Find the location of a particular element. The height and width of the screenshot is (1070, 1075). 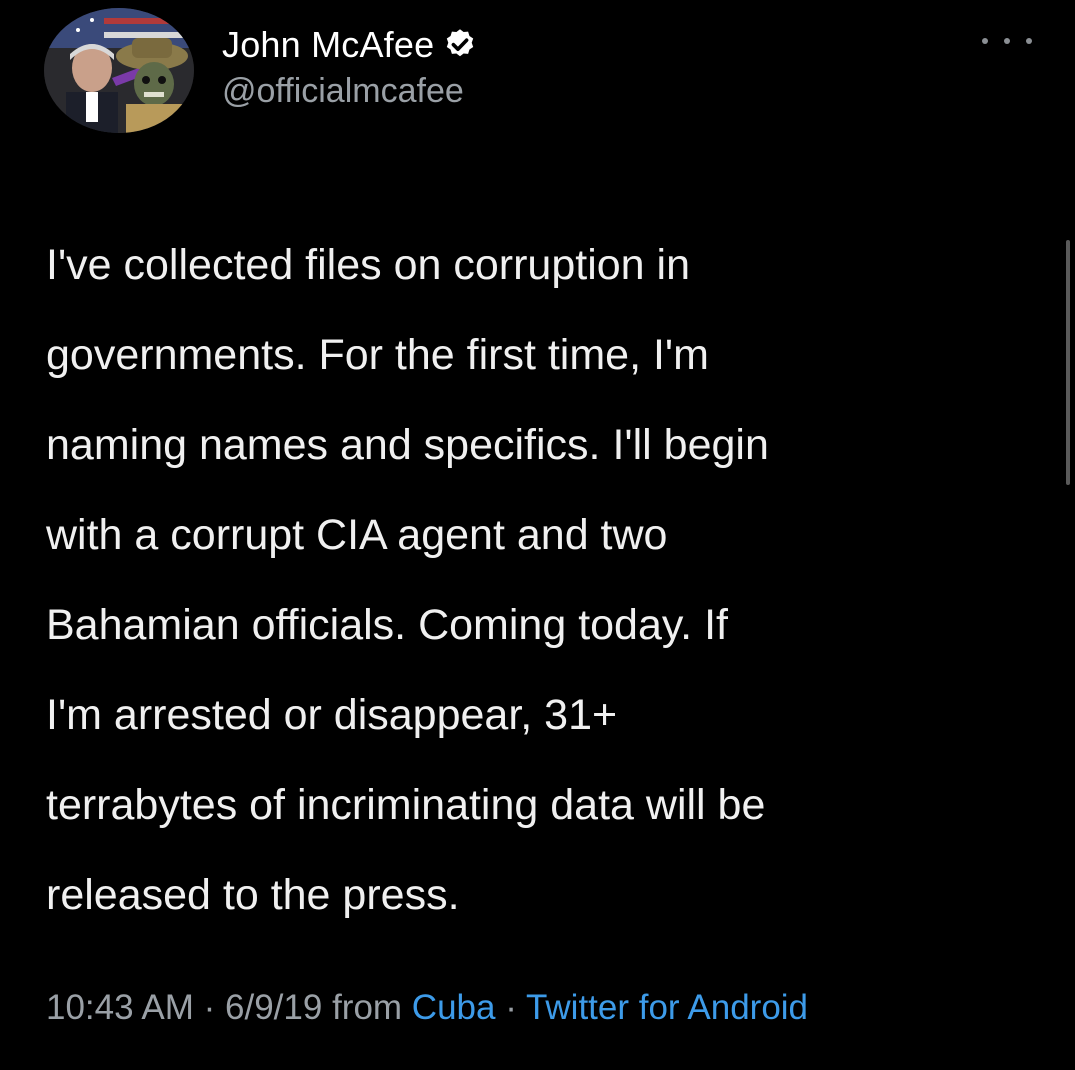

tweet-text-line: with a corrupt CIA agent and two is located at coordinates (357, 535).